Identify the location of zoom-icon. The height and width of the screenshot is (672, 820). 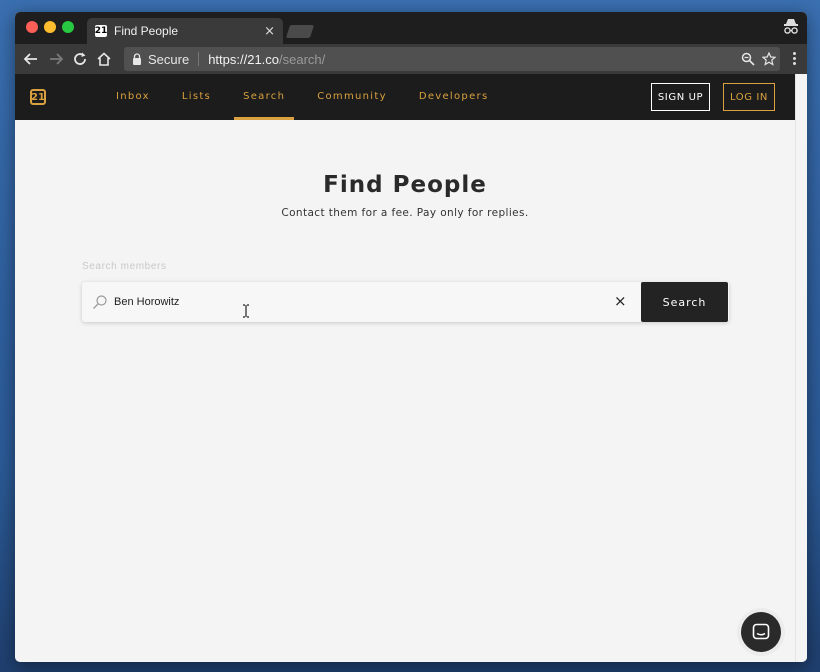
(748, 59).